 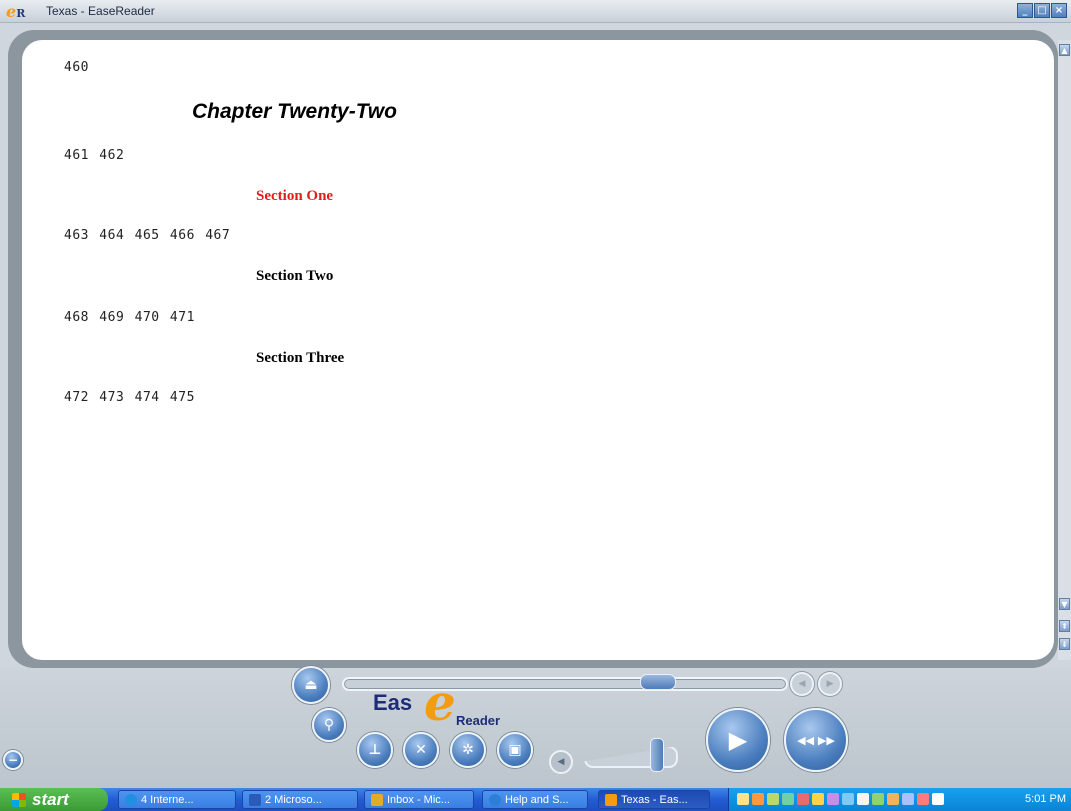 I want to click on minus-icon: −, so click(x=13, y=760).